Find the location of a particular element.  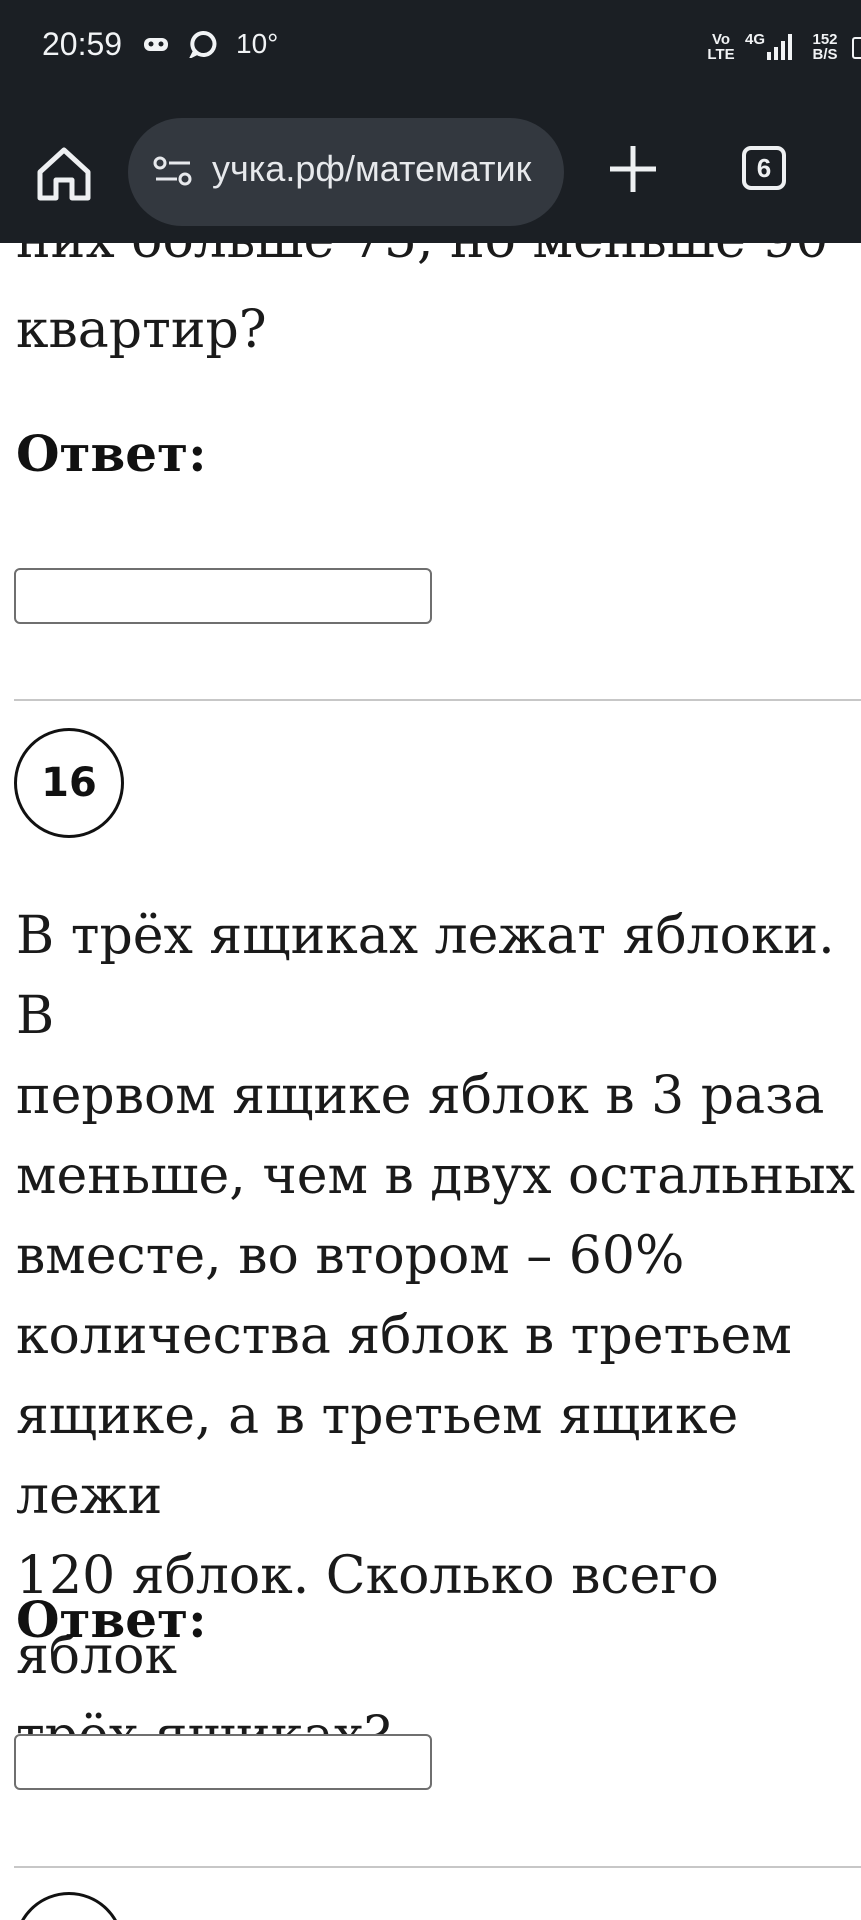

question-text-line: вместе, во втором – 60% is located at coordinates (350, 1256).